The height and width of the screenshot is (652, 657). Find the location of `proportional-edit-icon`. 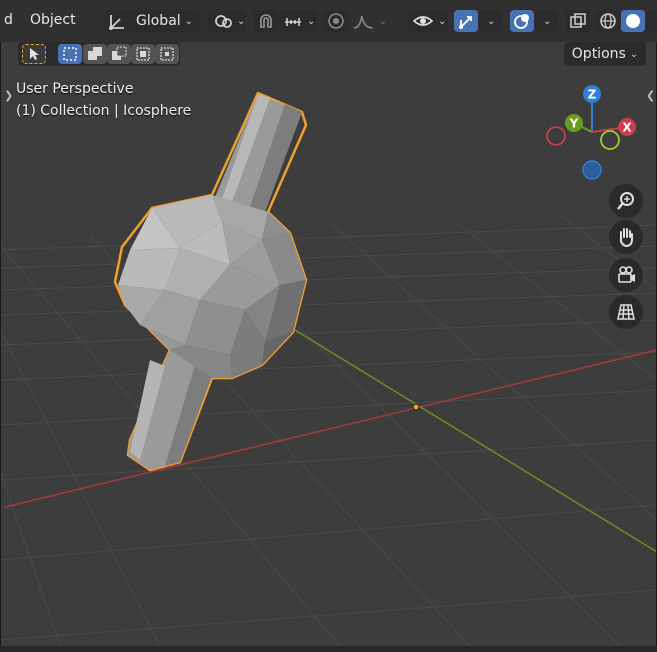

proportional-edit-icon is located at coordinates (336, 21).